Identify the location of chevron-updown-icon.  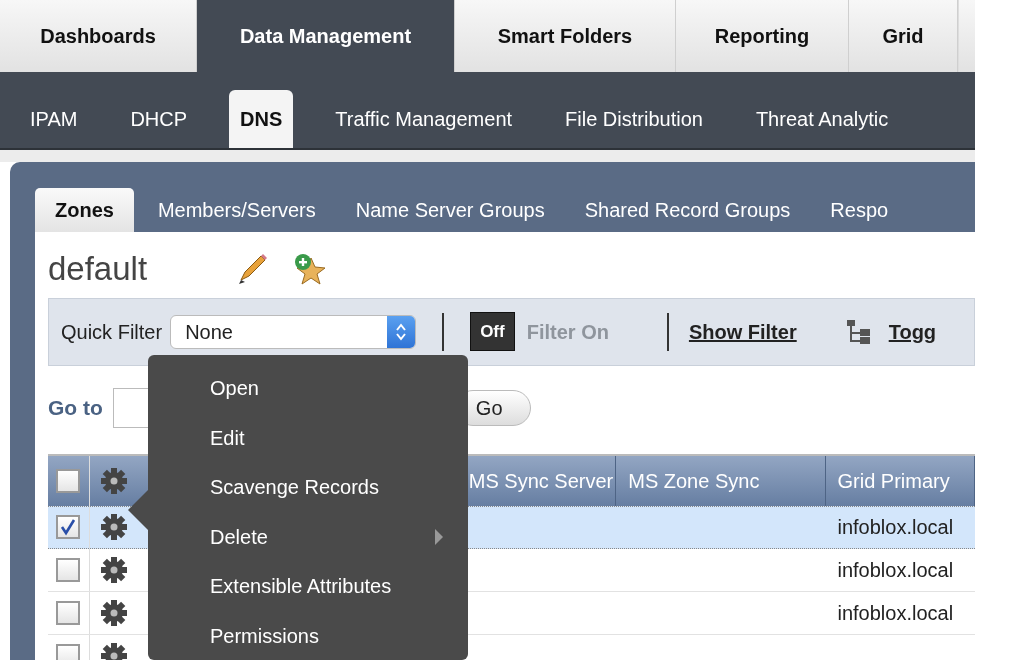
(401, 331).